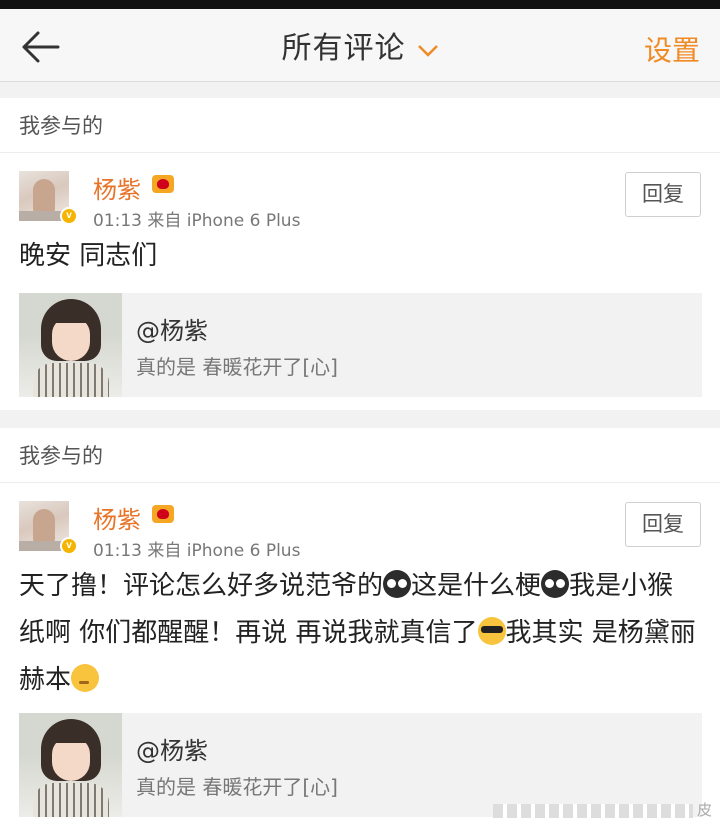  I want to click on page-title: 所有评论, so click(343, 48).